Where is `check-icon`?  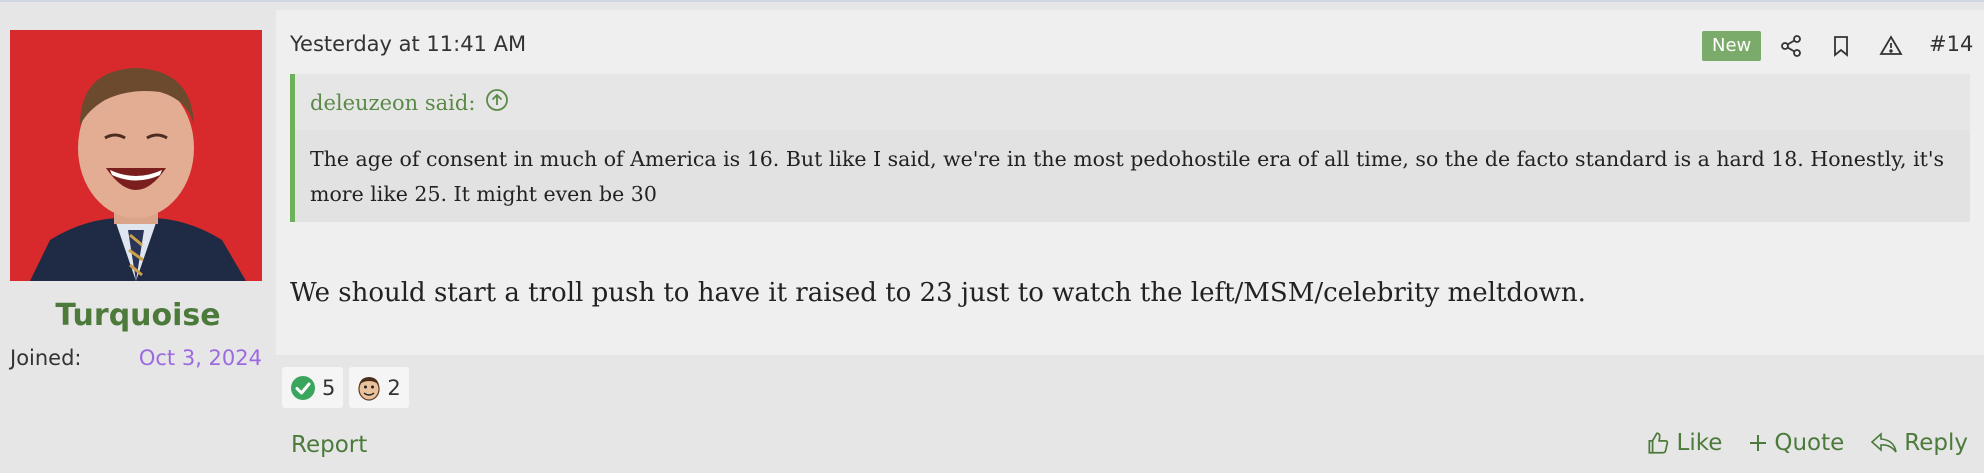
check-icon is located at coordinates (303, 387).